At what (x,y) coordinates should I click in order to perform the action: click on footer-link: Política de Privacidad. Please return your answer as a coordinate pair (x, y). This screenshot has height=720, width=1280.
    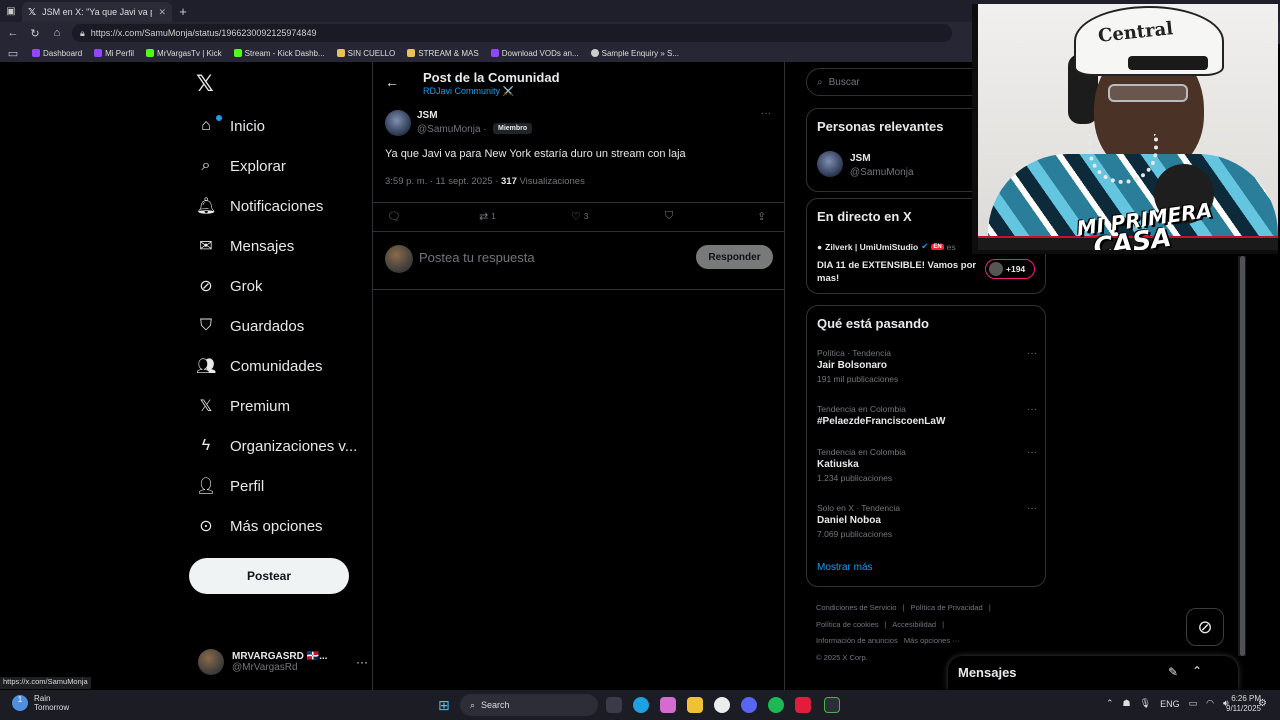
    Looking at the image, I should click on (947, 607).